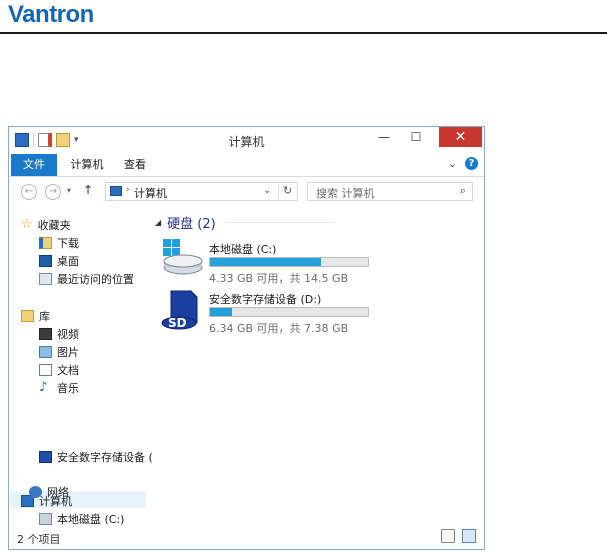  What do you see at coordinates (460, 137) in the screenshot?
I see `close-button: ✕` at bounding box center [460, 137].